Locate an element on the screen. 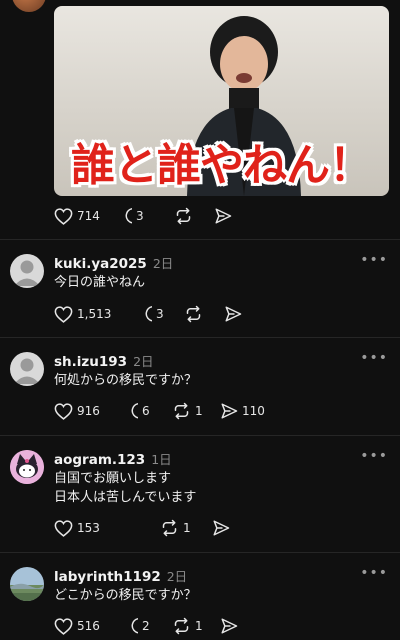 The height and width of the screenshot is (640, 400). like-button: 714 is located at coordinates (84, 216).